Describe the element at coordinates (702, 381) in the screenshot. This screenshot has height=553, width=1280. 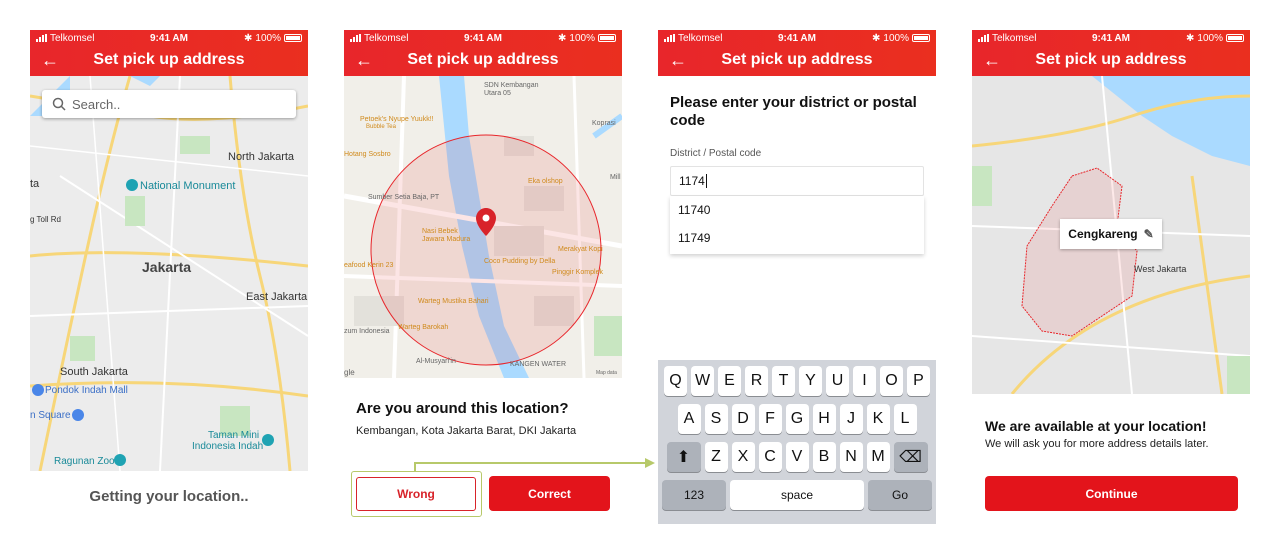
I see `key-w: W` at that location.